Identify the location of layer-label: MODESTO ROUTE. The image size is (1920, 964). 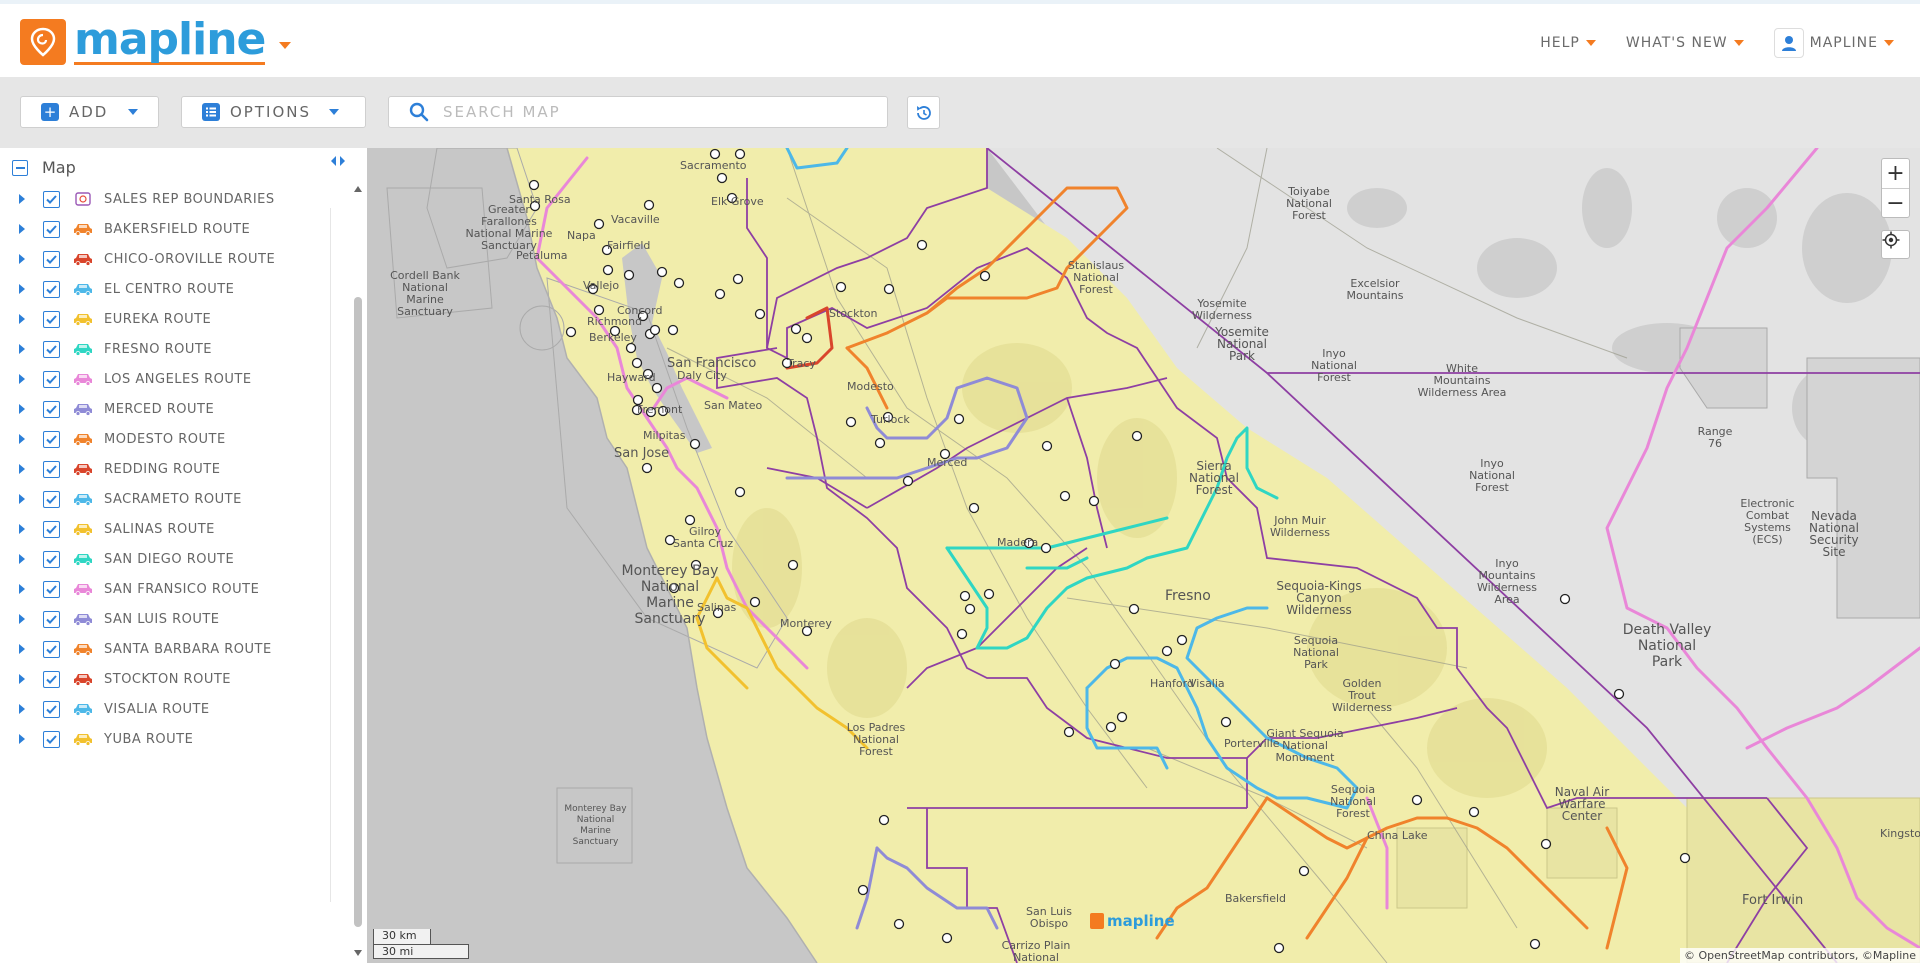
(165, 439).